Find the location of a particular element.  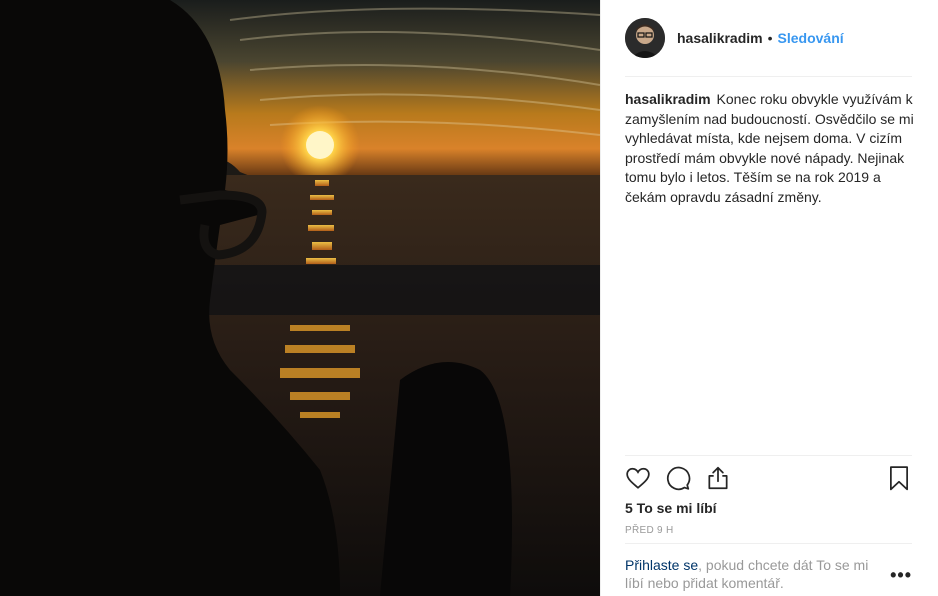

action-bar is located at coordinates (768, 477).